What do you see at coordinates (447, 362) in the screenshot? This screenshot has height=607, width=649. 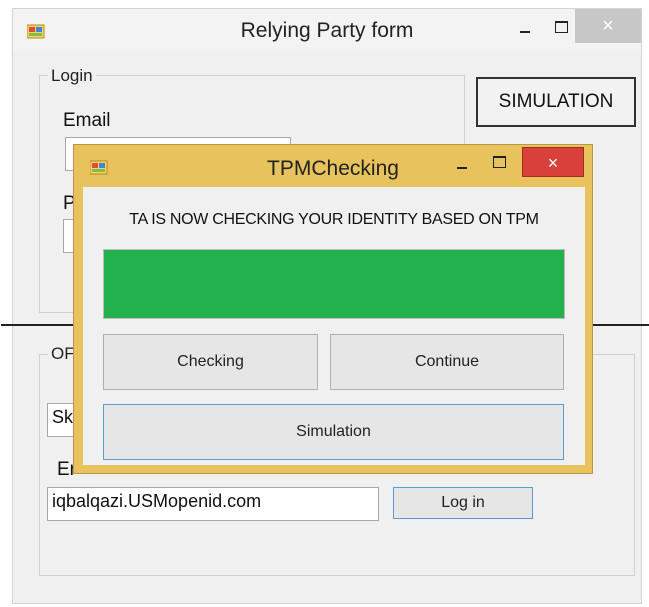 I see `continue-button: Continue` at bounding box center [447, 362].